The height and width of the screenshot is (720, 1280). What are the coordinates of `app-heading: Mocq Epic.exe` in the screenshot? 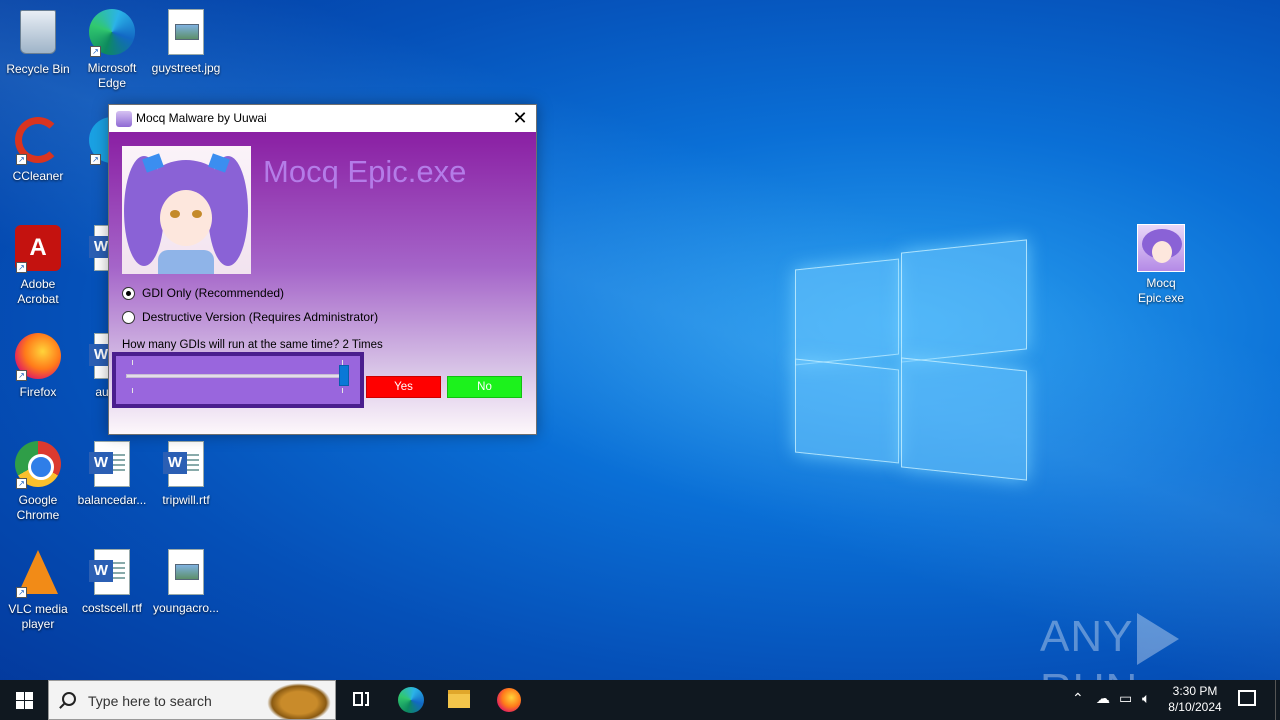 It's located at (365, 171).